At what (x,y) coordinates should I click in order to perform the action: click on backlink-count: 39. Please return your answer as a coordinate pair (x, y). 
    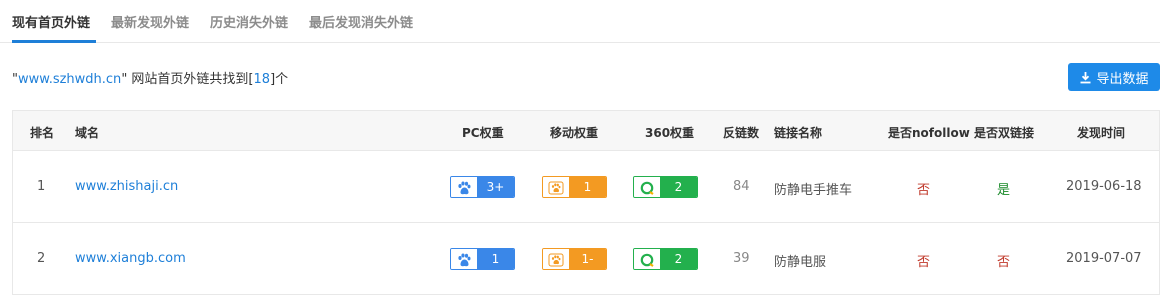
    Looking at the image, I should click on (741, 258).